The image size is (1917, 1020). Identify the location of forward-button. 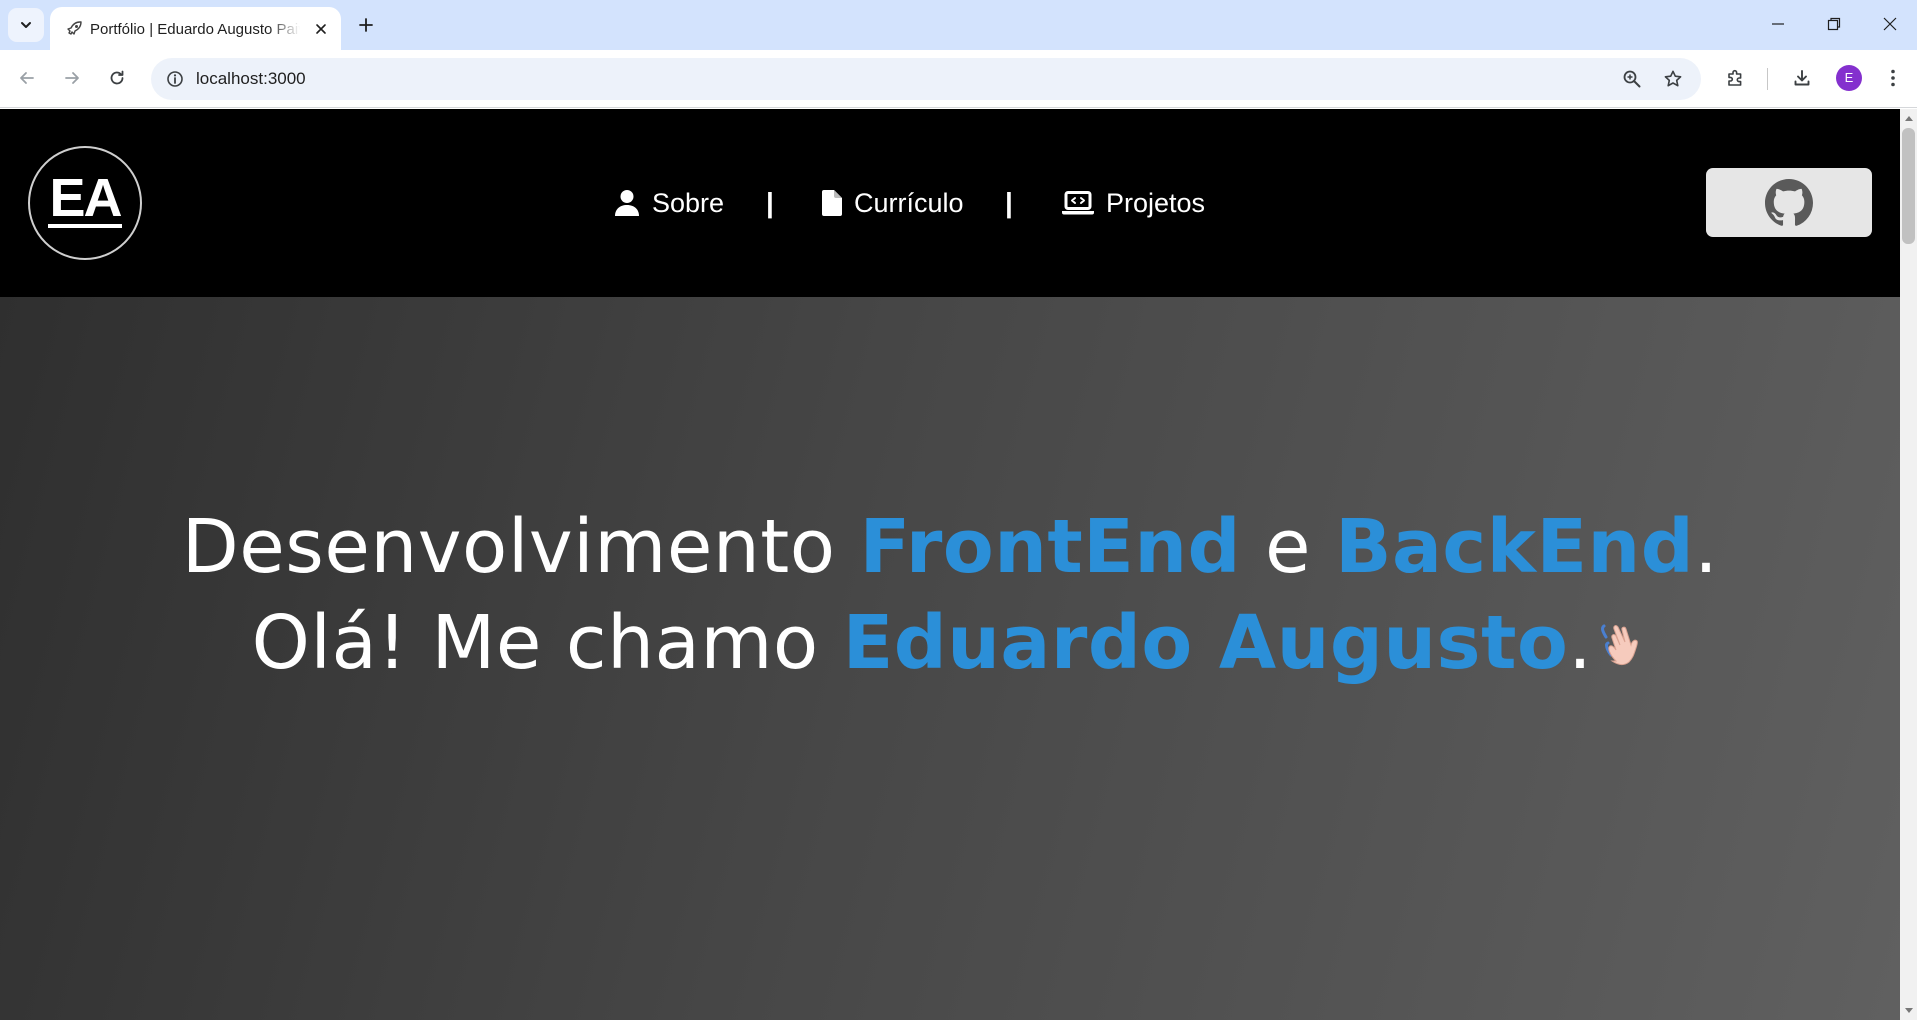
(72, 78).